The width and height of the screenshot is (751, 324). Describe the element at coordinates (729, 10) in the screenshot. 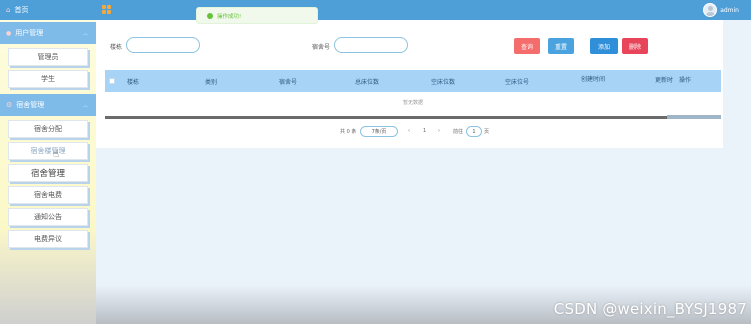

I see `username: admin` at that location.